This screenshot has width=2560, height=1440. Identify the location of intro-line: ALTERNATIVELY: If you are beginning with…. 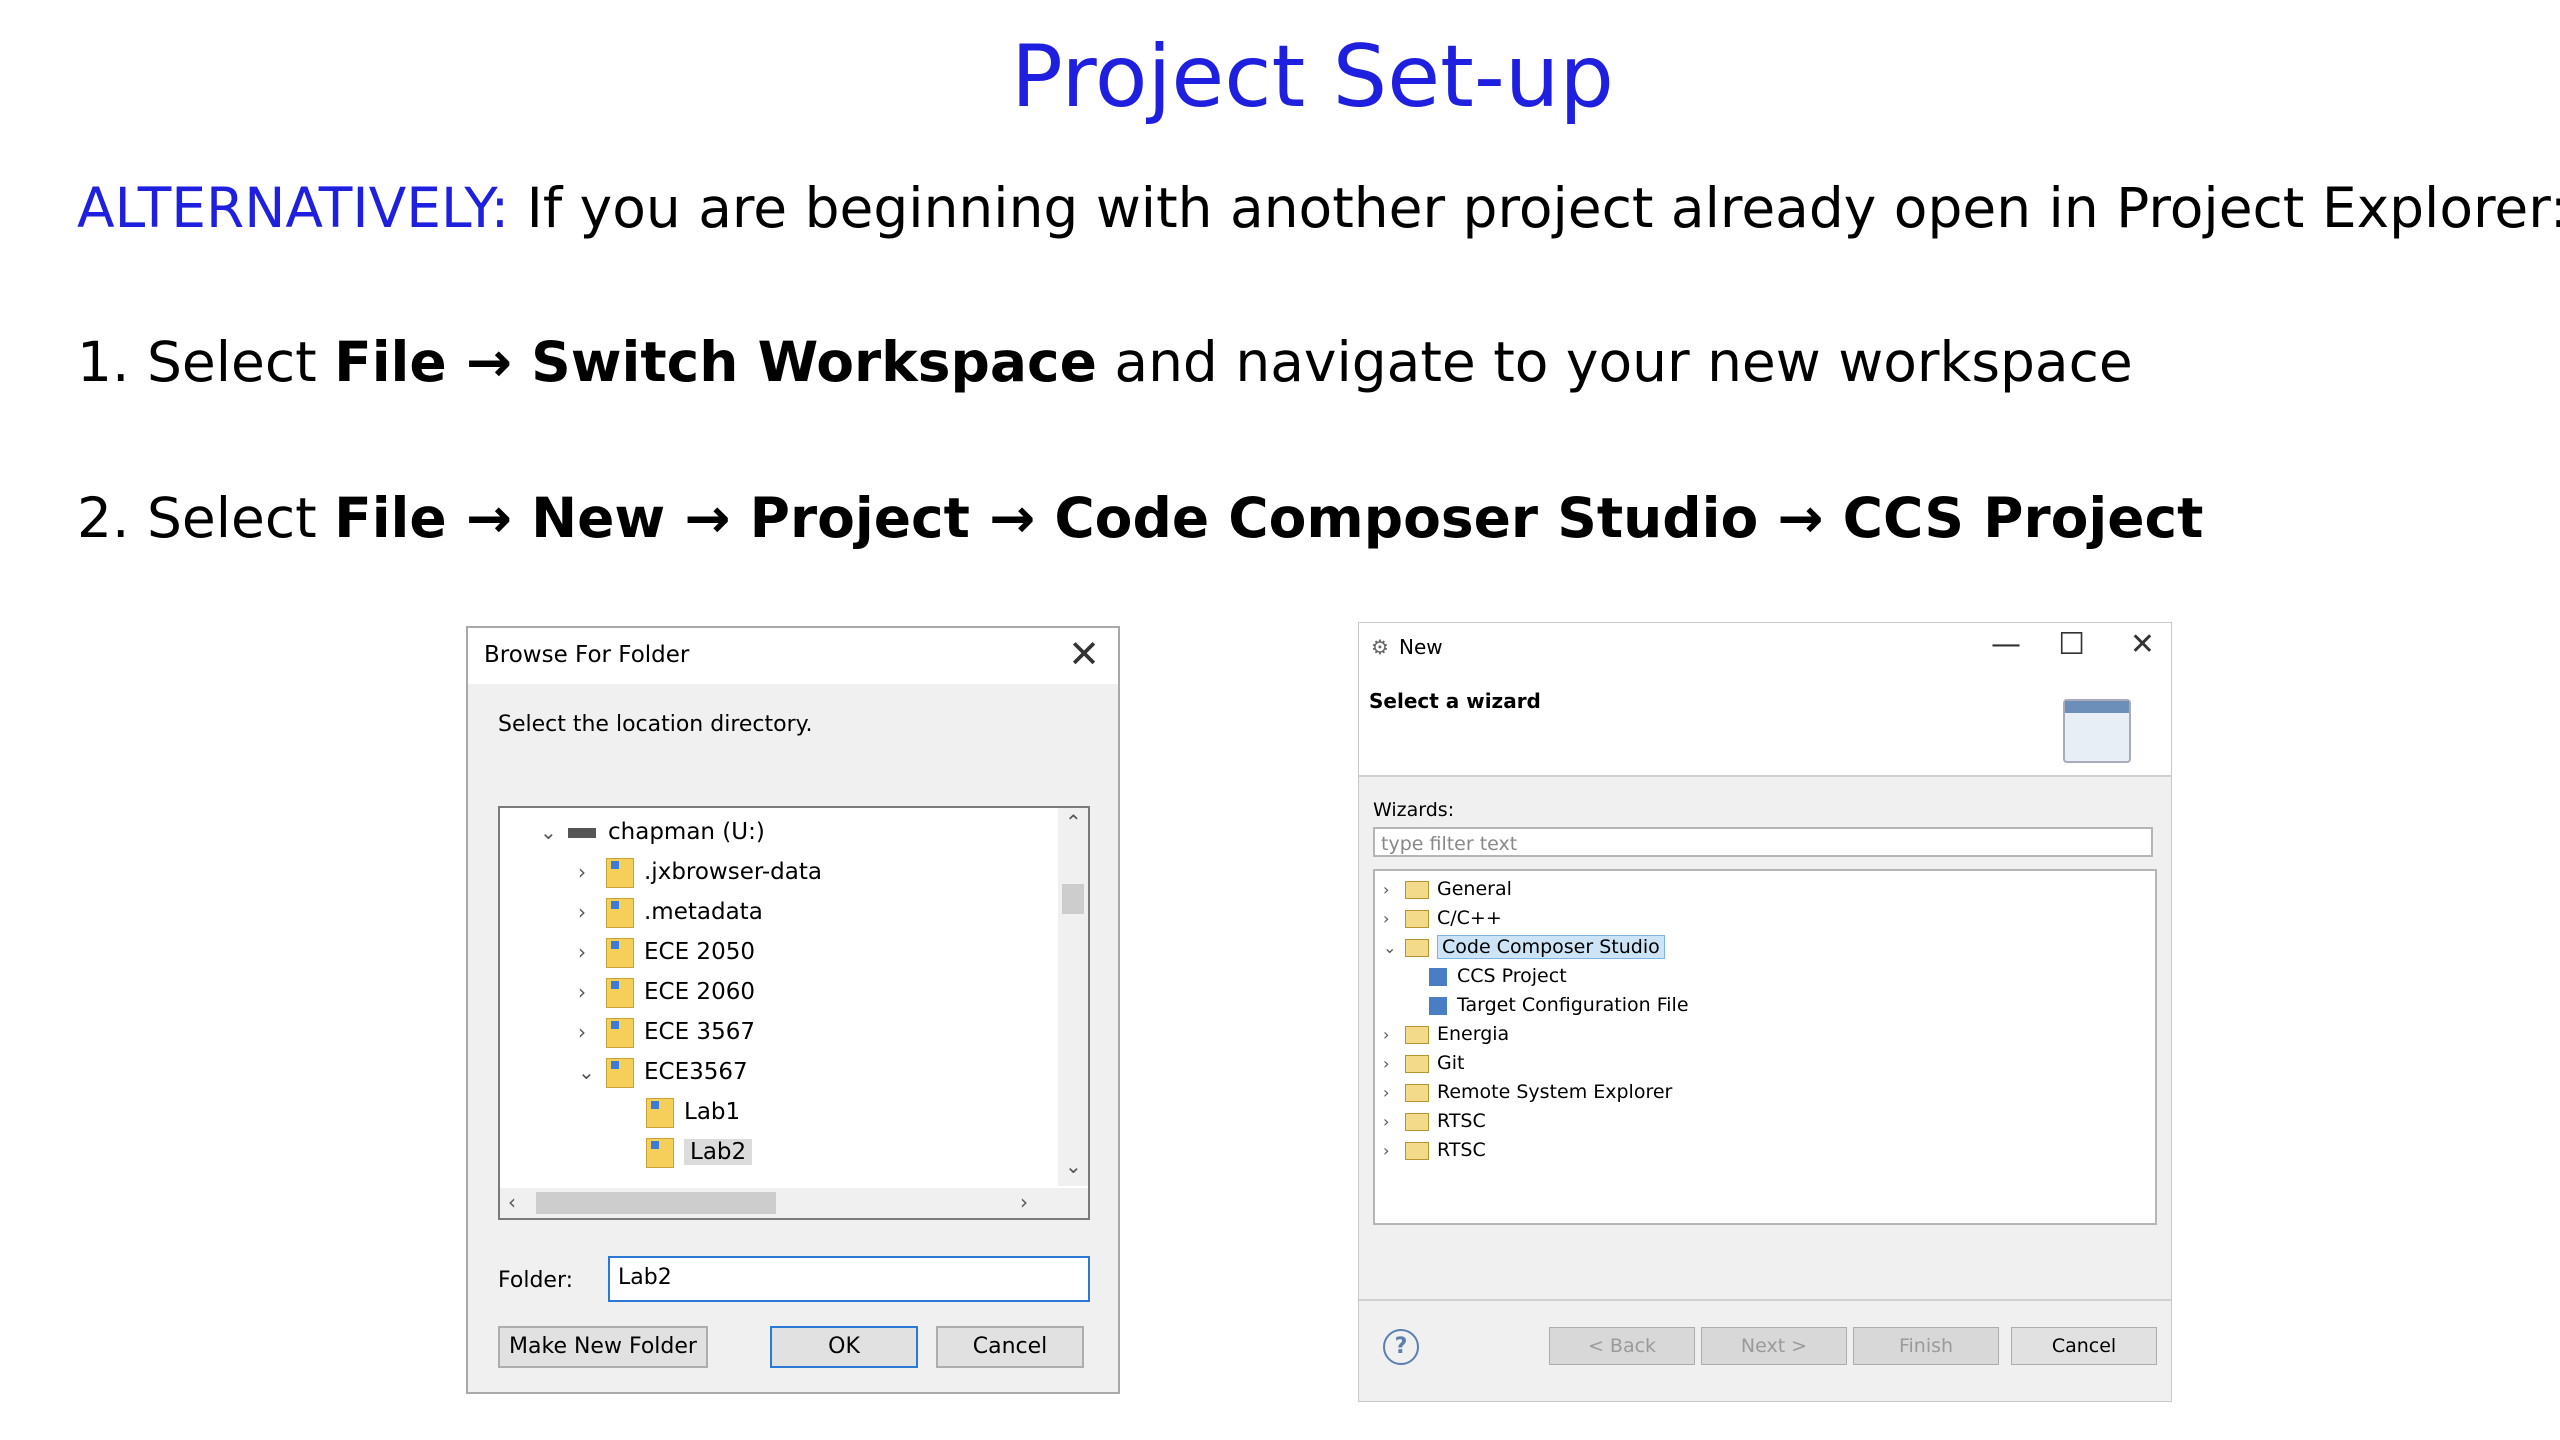
(1318, 208).